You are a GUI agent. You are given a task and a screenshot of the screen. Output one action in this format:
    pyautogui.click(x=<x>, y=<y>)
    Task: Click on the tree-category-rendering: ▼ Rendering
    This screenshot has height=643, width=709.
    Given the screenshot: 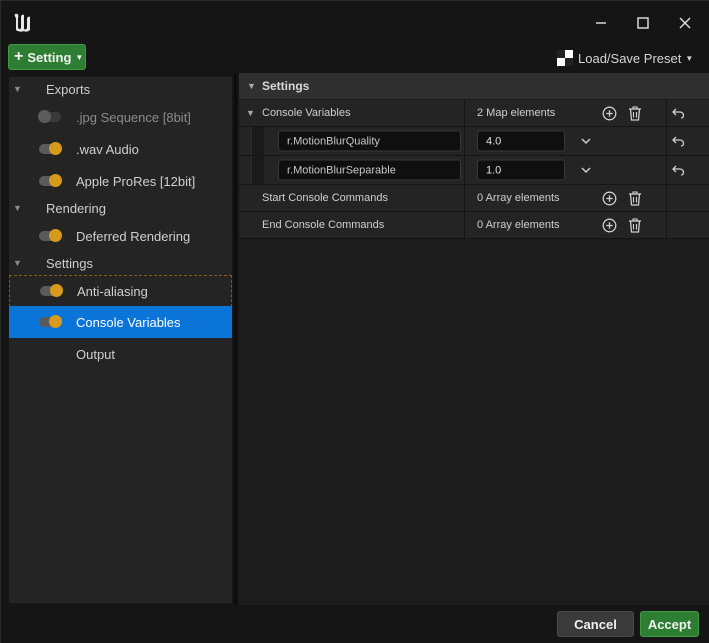 What is the action you would take?
    pyautogui.click(x=120, y=208)
    